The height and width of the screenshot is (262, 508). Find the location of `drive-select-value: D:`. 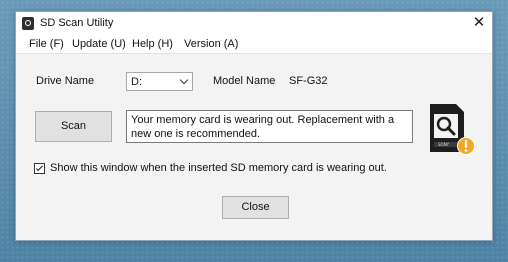

drive-select-value: D: is located at coordinates (136, 82).